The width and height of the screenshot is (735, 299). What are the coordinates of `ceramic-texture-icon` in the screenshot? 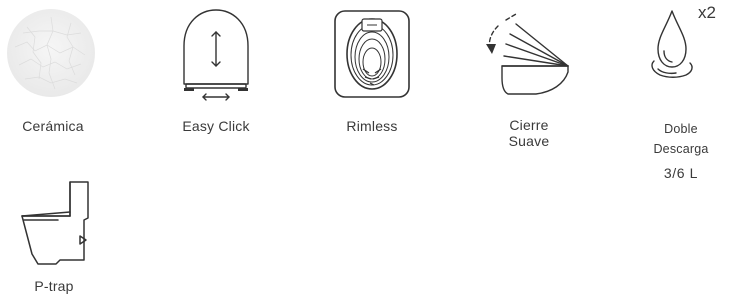 It's located at (51, 53).